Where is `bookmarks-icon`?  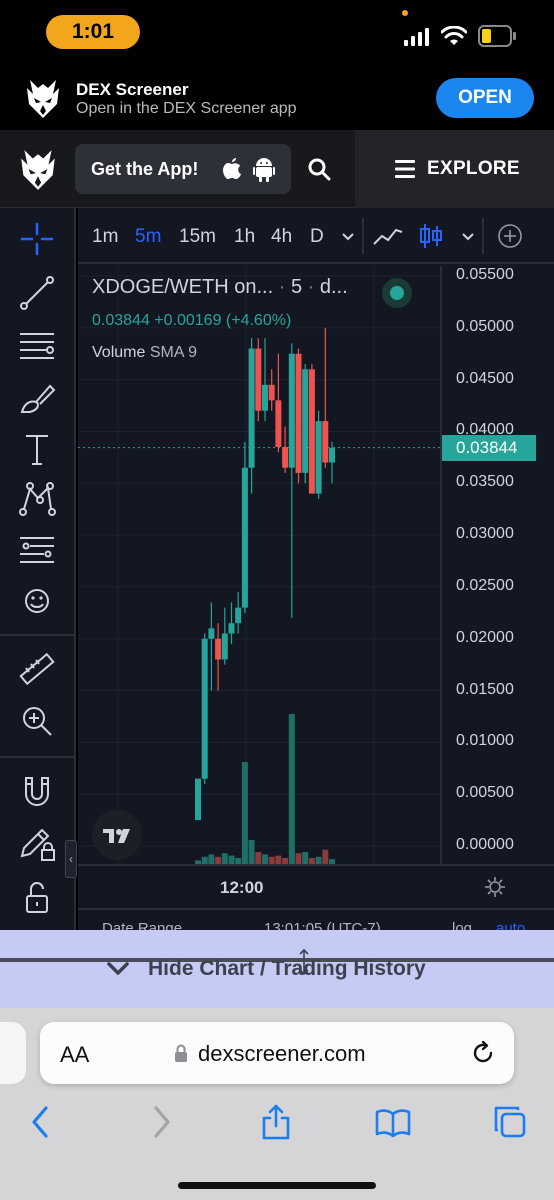
bookmarks-icon is located at coordinates (393, 1122).